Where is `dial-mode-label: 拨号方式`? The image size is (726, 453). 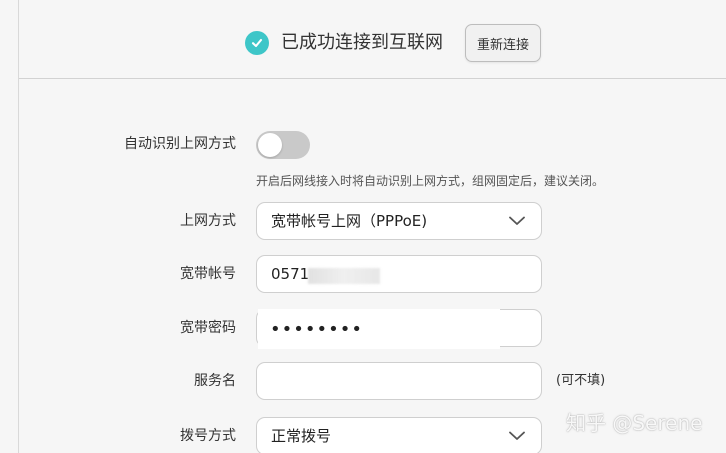
dial-mode-label: 拨号方式 is located at coordinates (208, 436).